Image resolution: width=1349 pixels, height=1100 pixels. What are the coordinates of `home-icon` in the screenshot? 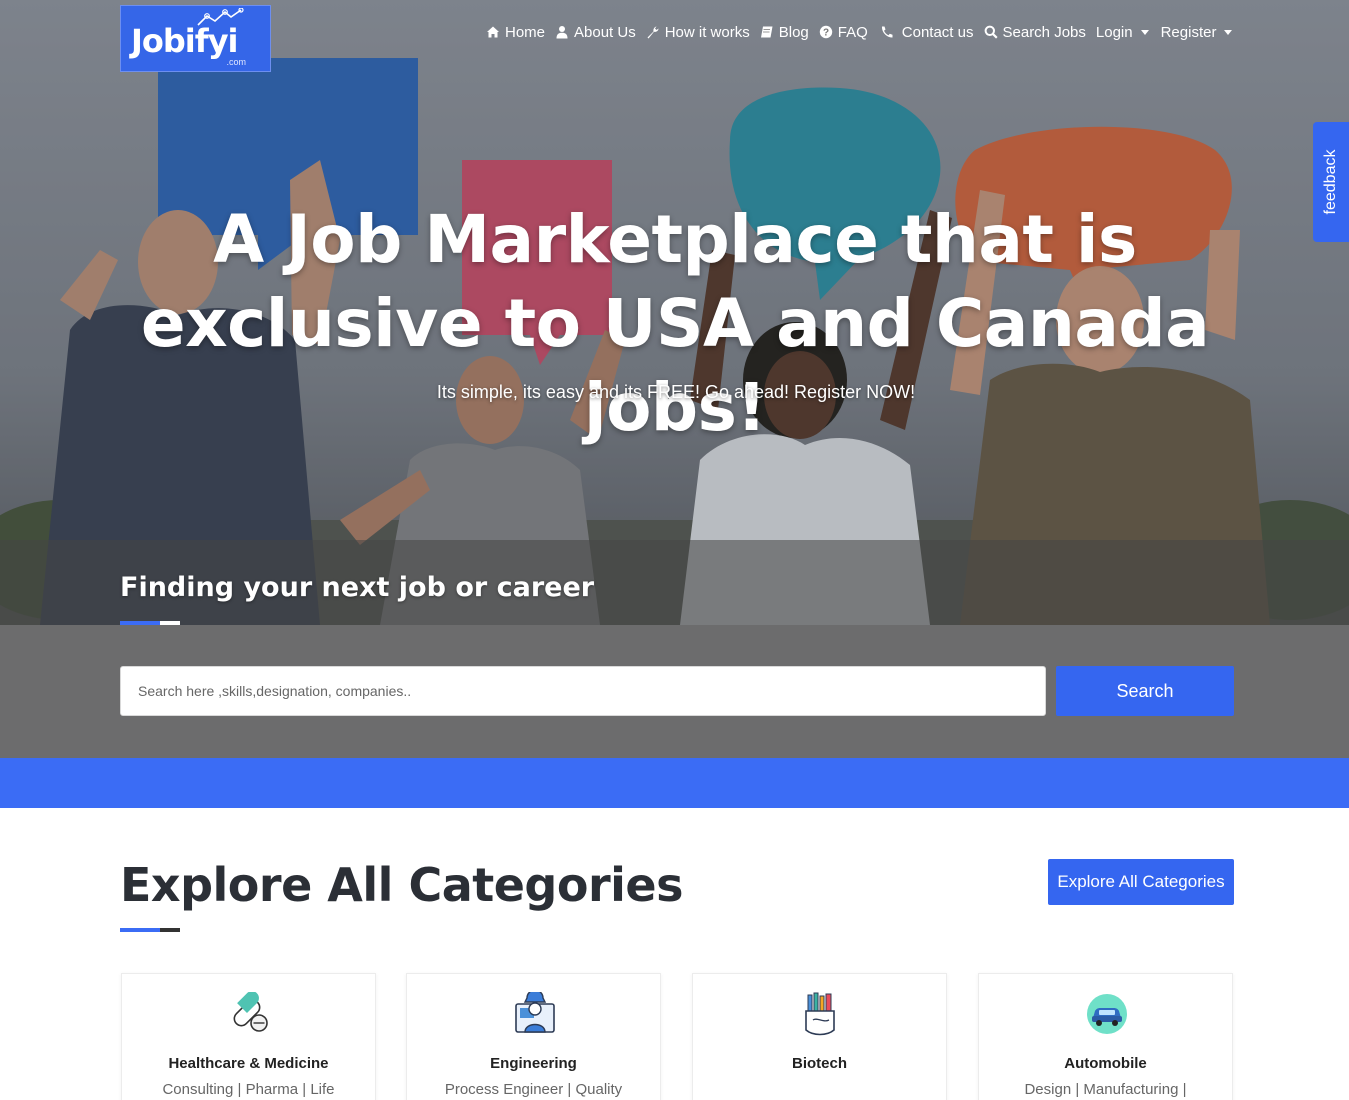 It's located at (493, 32).